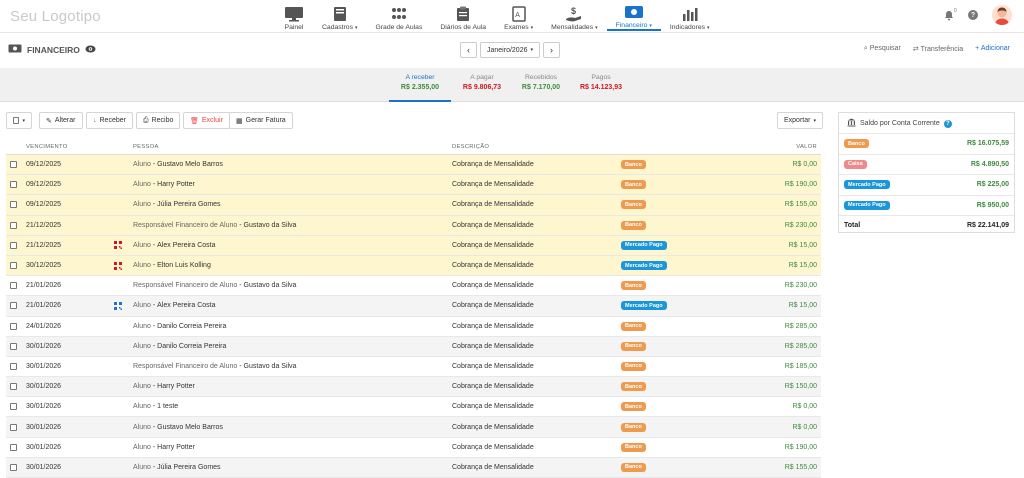  What do you see at coordinates (188, 204) in the screenshot?
I see `person-name: Júlia Pereira Gomes` at bounding box center [188, 204].